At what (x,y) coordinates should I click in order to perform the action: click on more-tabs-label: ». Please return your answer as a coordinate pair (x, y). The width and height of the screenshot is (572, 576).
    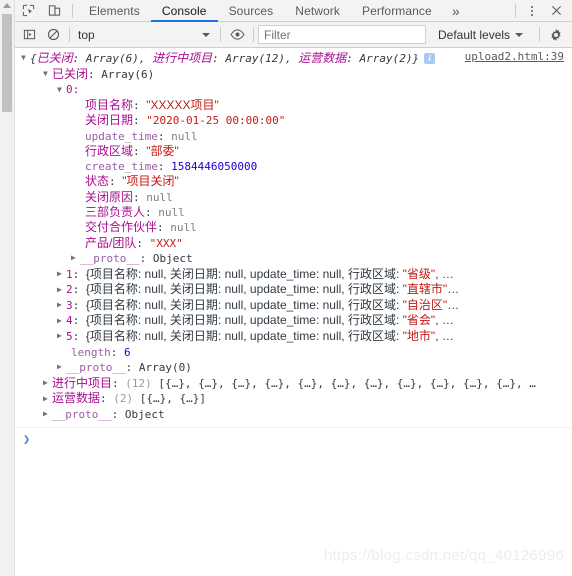
    Looking at the image, I should click on (455, 10).